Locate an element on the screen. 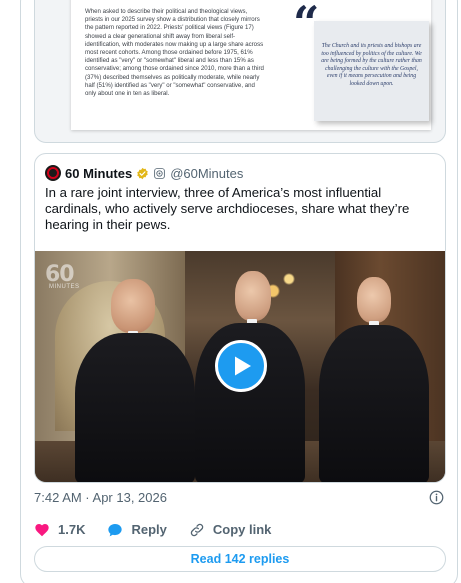 Image resolution: width=461 pixels, height=583 pixels. quoted-tweet-header: 60 Minutes @60Minutes is located at coordinates (144, 173).